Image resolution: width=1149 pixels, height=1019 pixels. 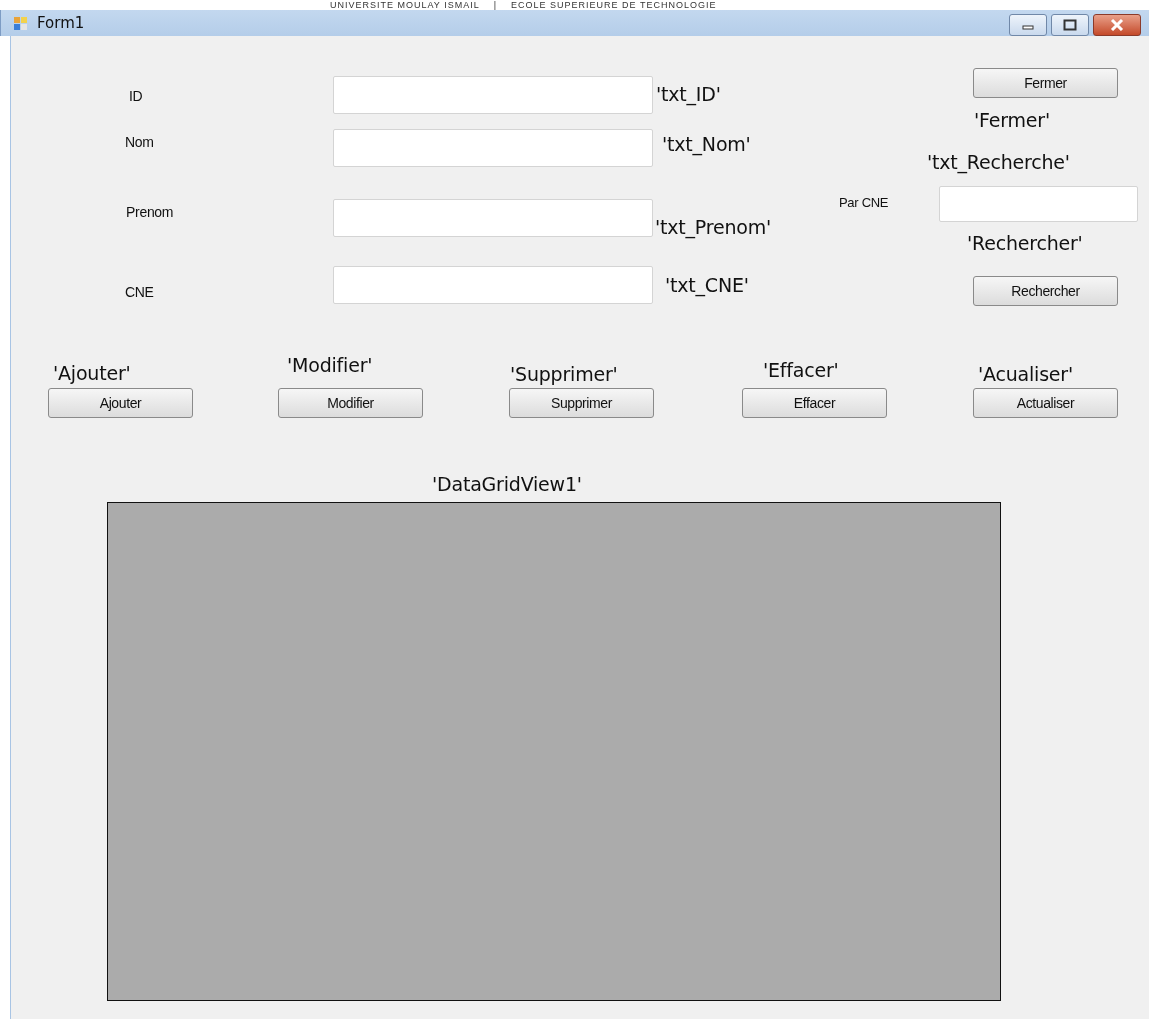 I want to click on app-icon, so click(x=21, y=23).